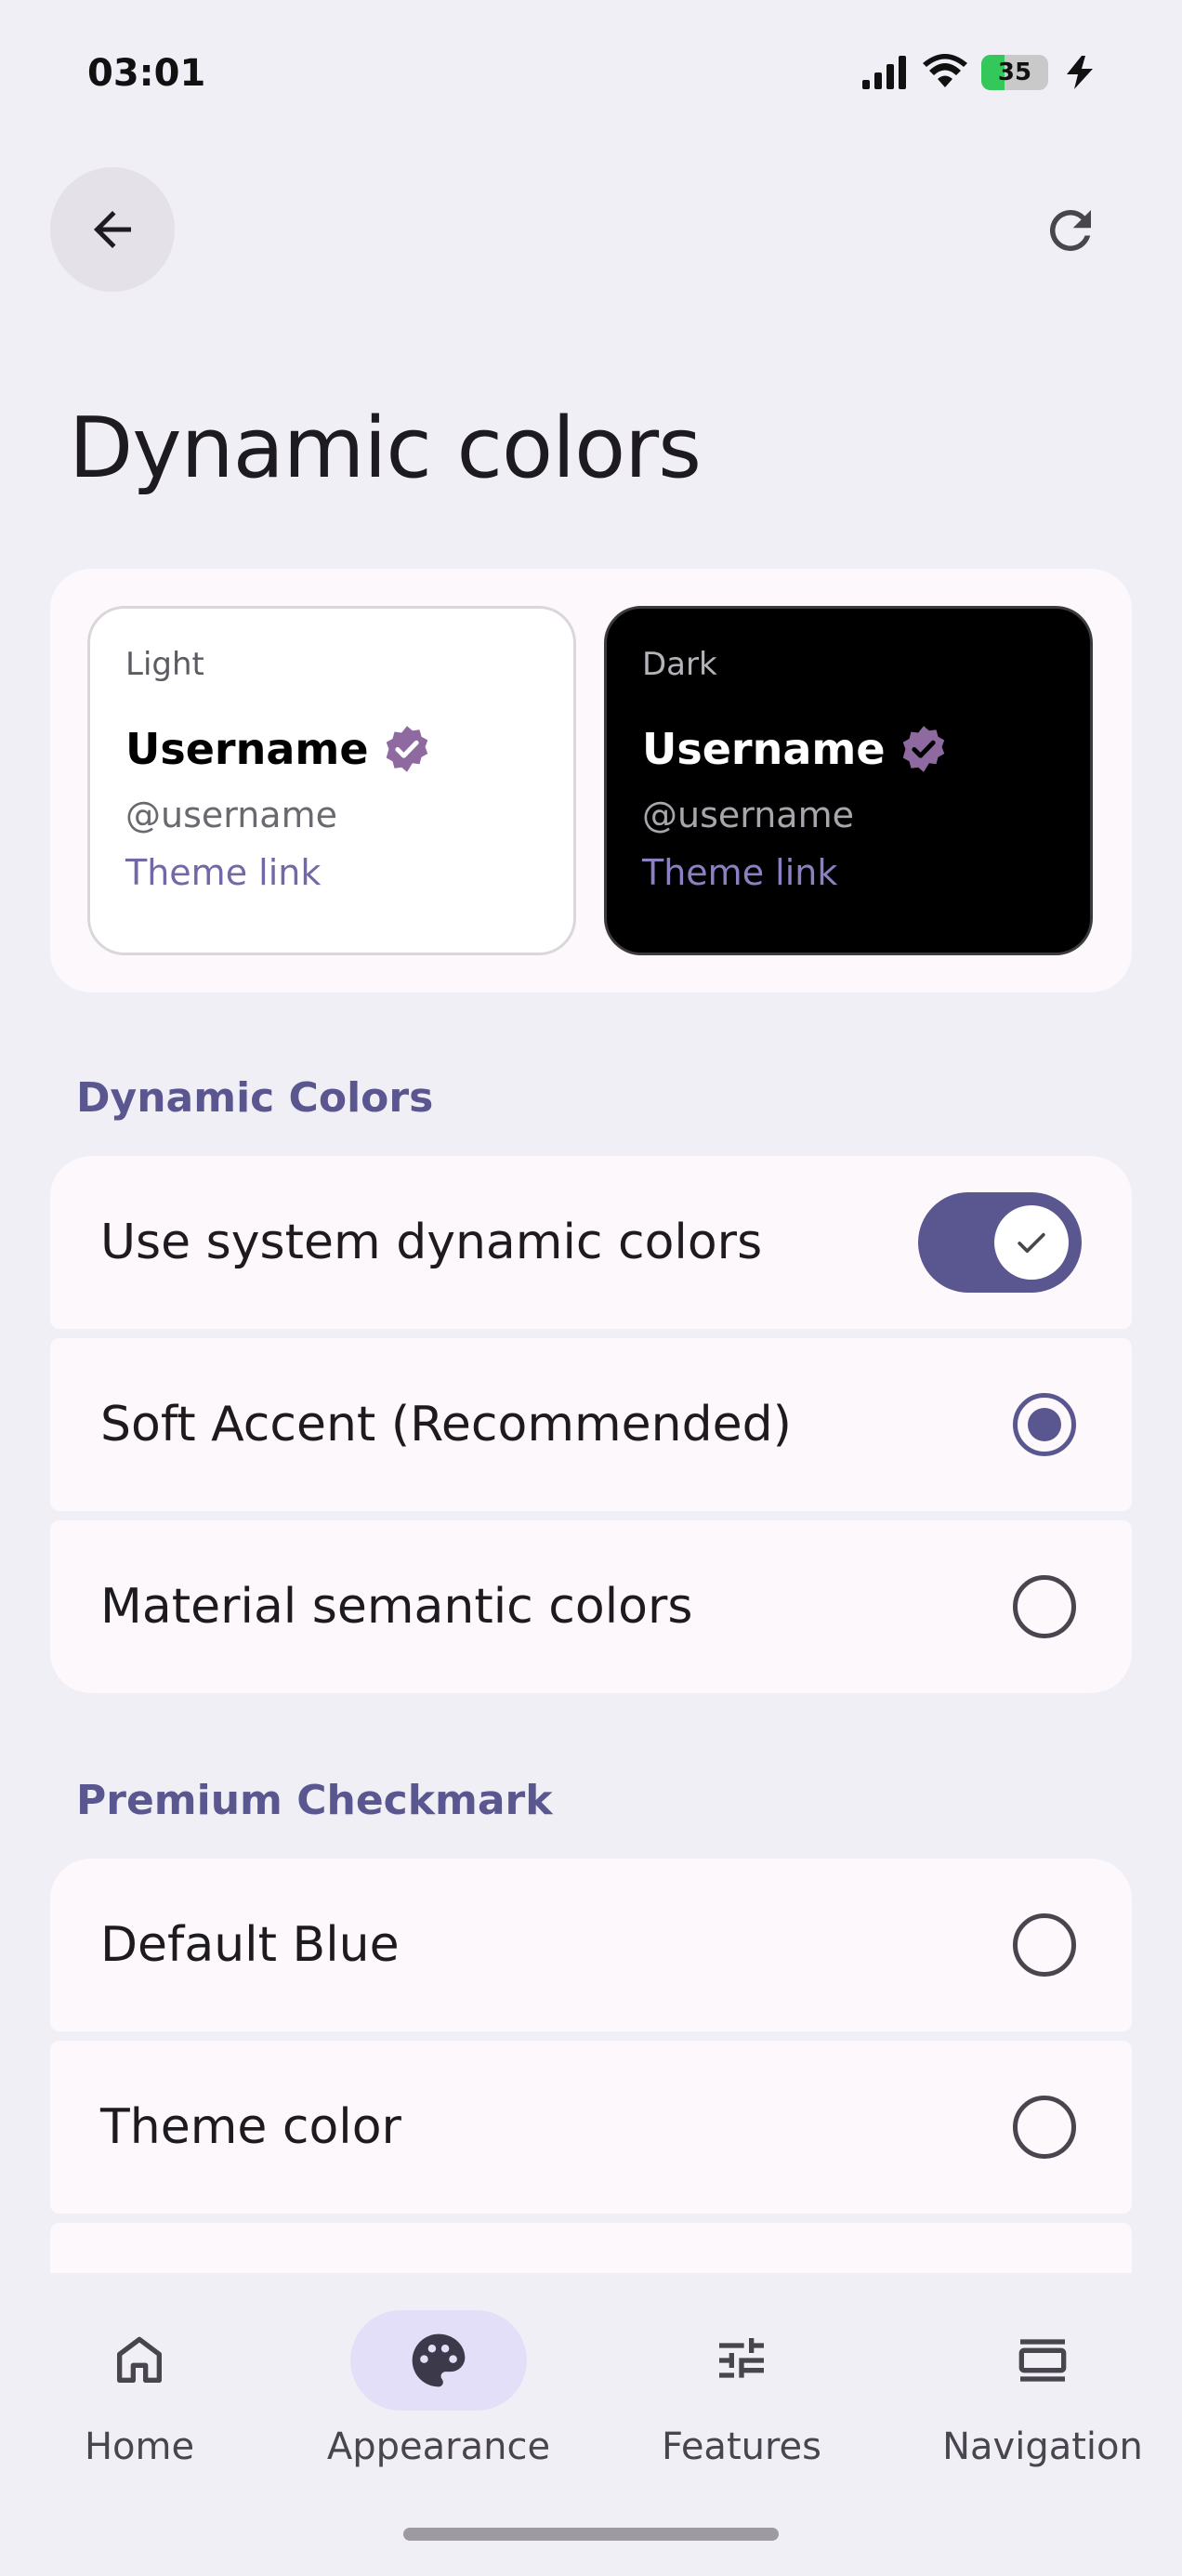 The image size is (1182, 2576). Describe the element at coordinates (314, 1800) in the screenshot. I see `section-header-premium-checkmark: Premium Checkmark` at that location.